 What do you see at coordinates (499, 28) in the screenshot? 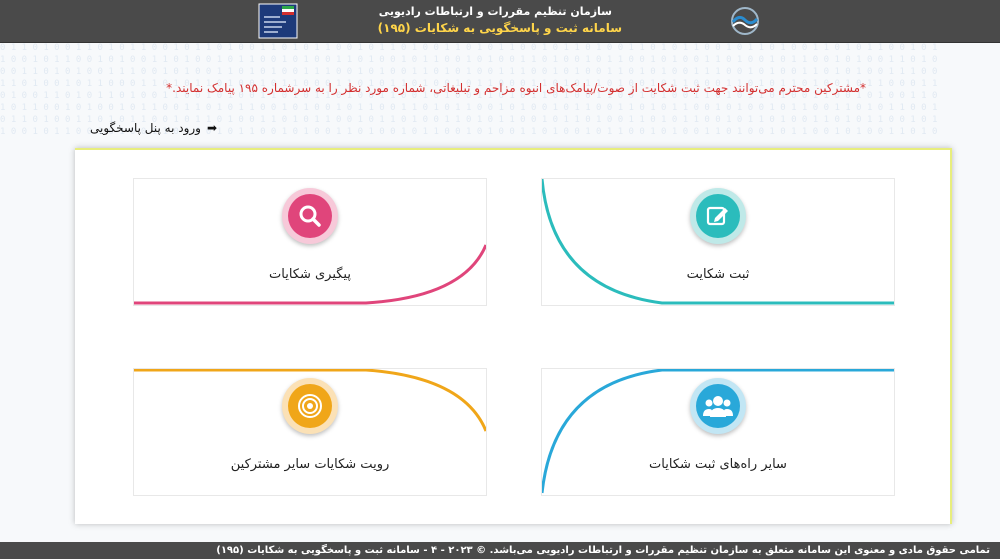
I see `system-name: سامانه ثبت و پاسخگویی به شکایات (۱۹۵)` at bounding box center [499, 28].